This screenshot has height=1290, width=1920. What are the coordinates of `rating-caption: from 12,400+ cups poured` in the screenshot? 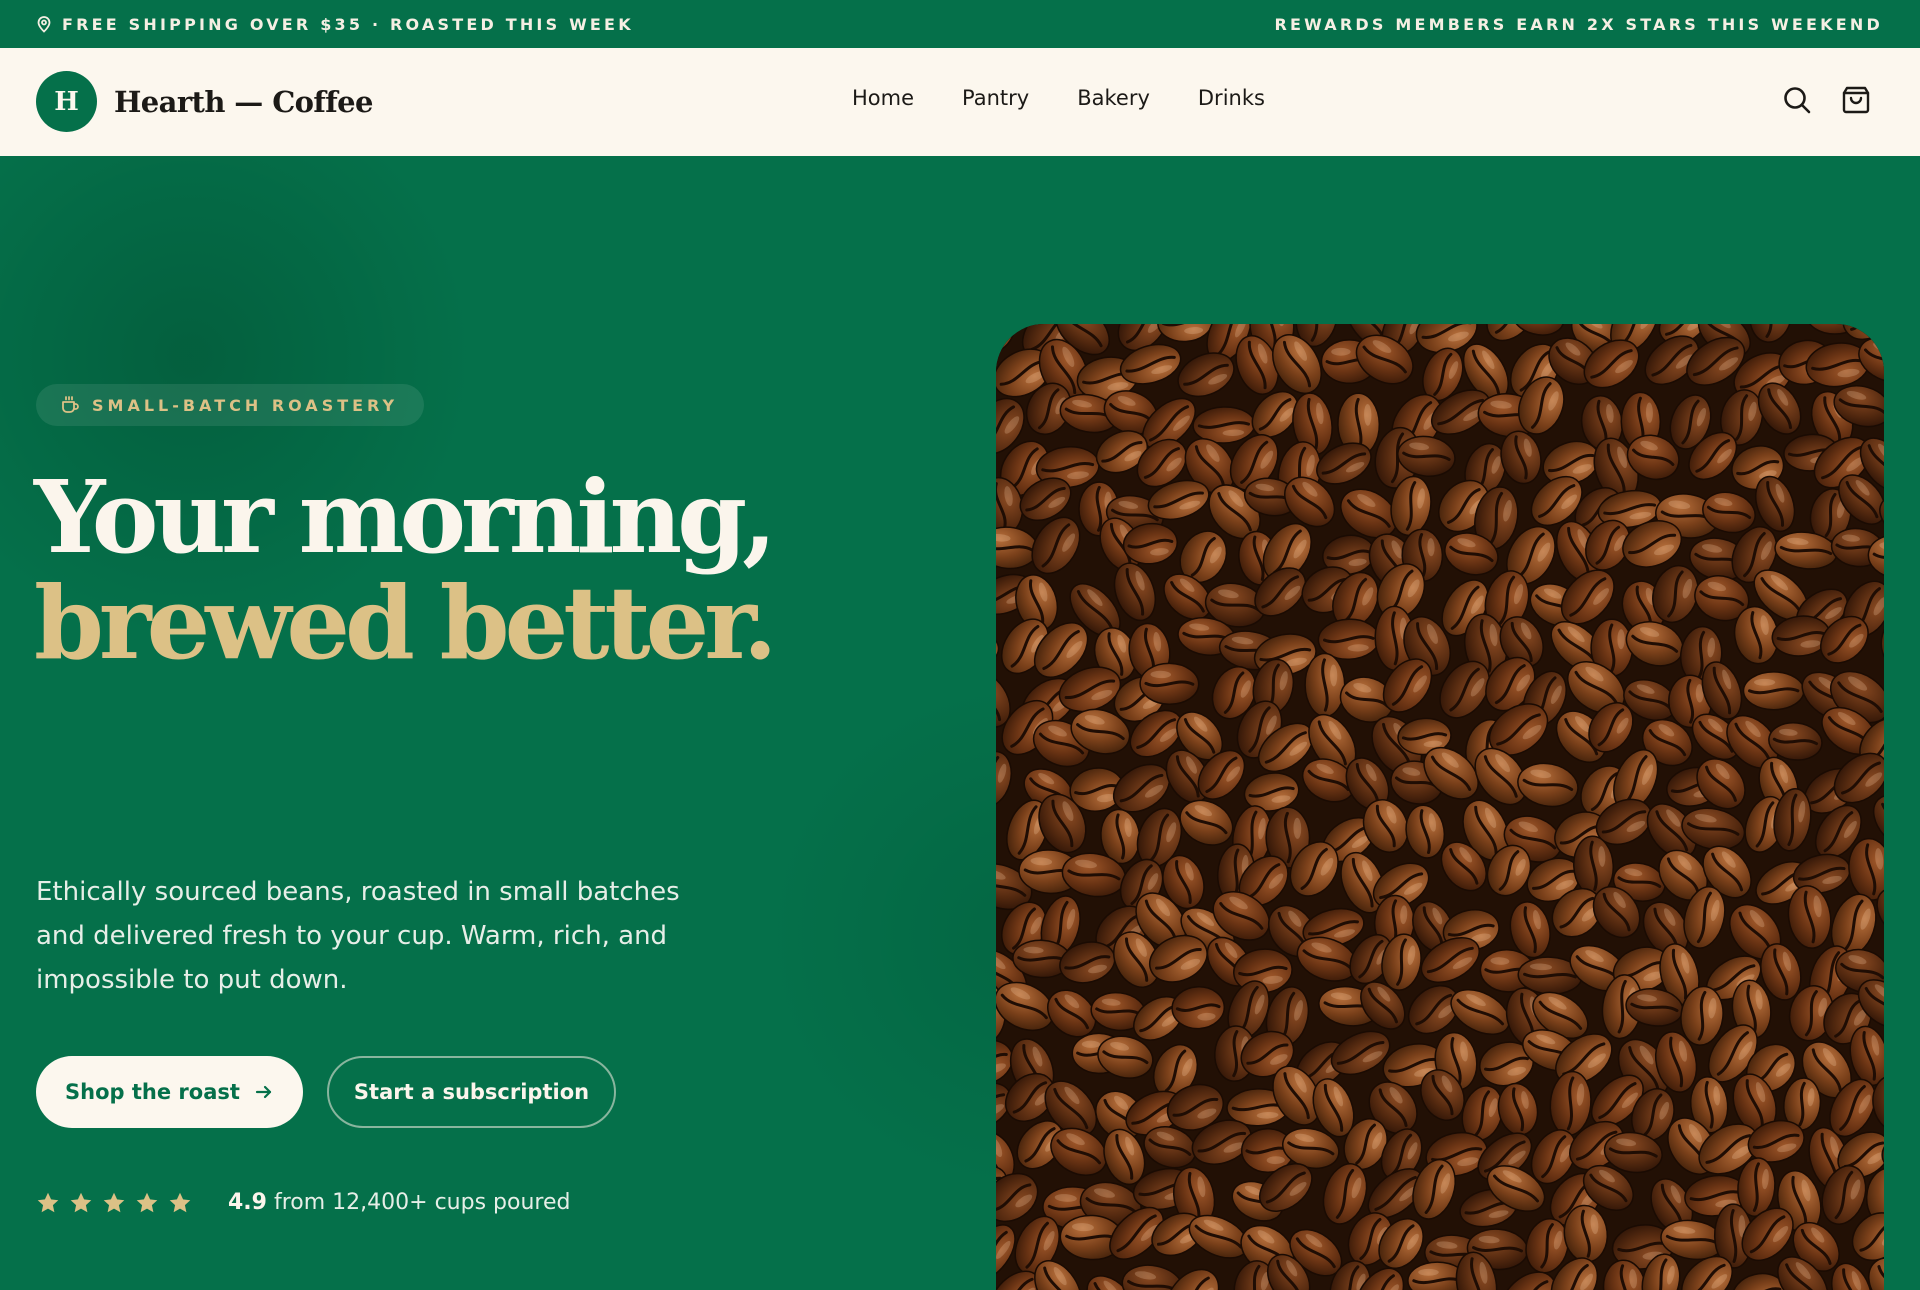 It's located at (422, 1202).